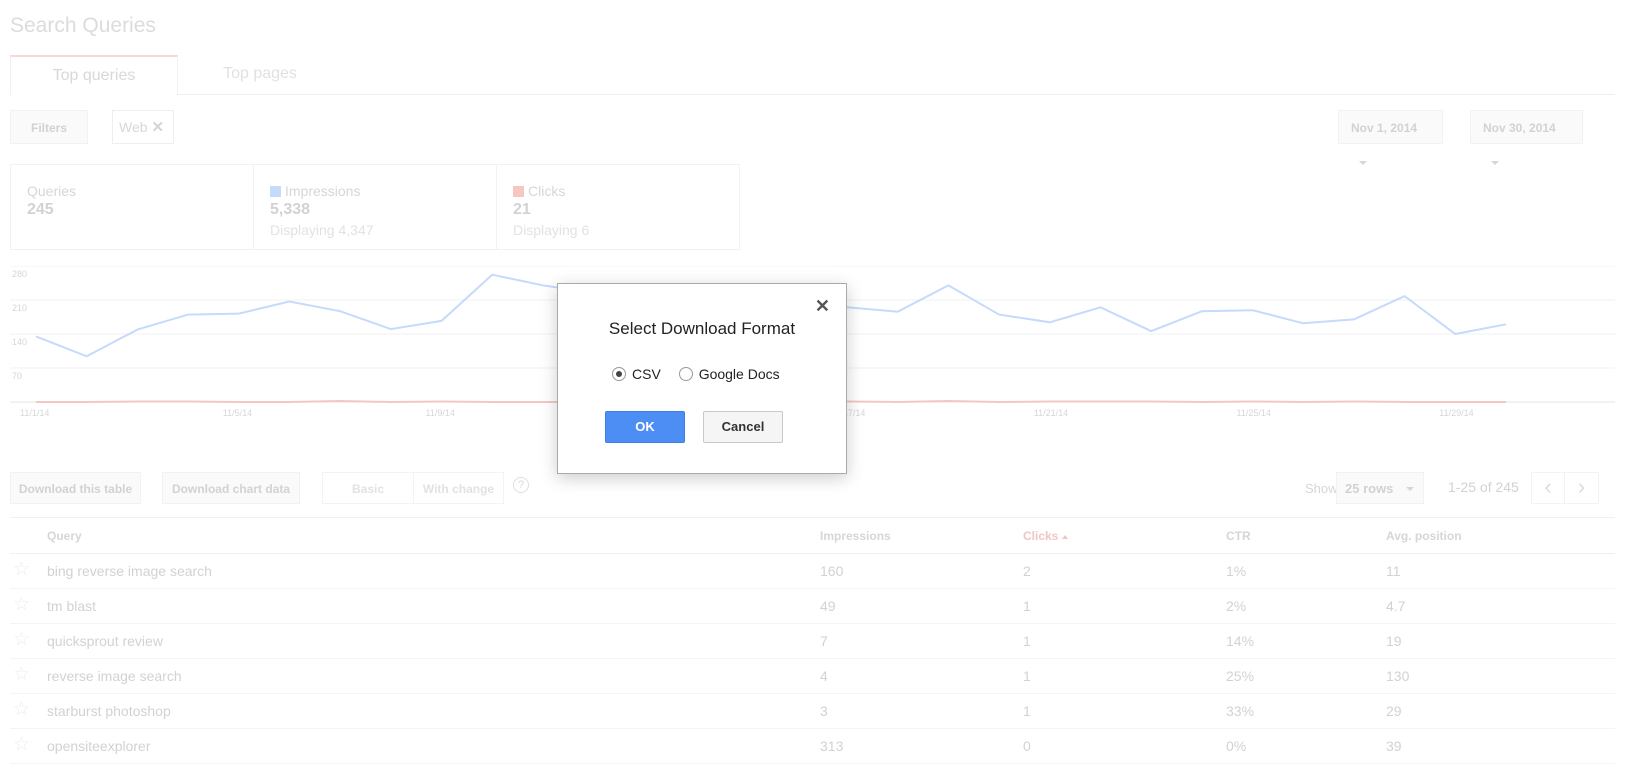  What do you see at coordinates (619, 374) in the screenshot?
I see `csv-radio` at bounding box center [619, 374].